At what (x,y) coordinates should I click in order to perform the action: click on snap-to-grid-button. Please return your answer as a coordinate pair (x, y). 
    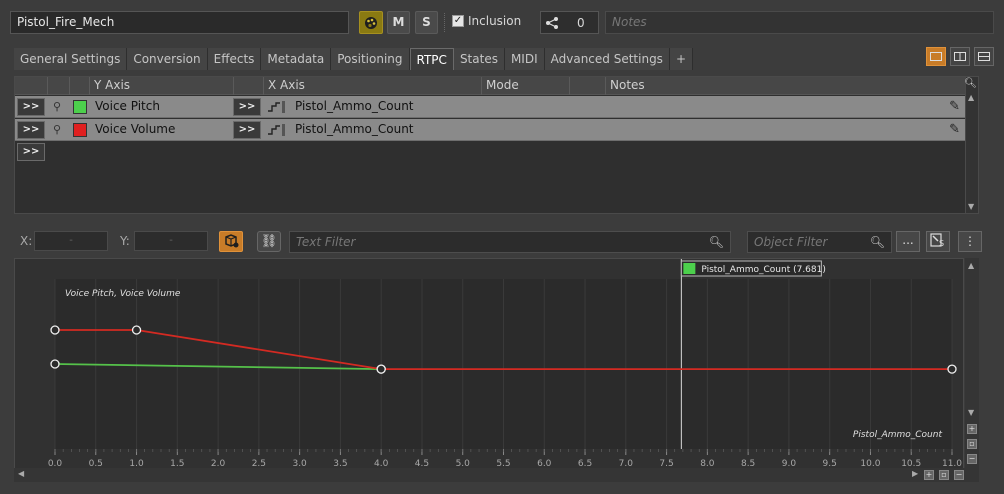
    Looking at the image, I should click on (231, 241).